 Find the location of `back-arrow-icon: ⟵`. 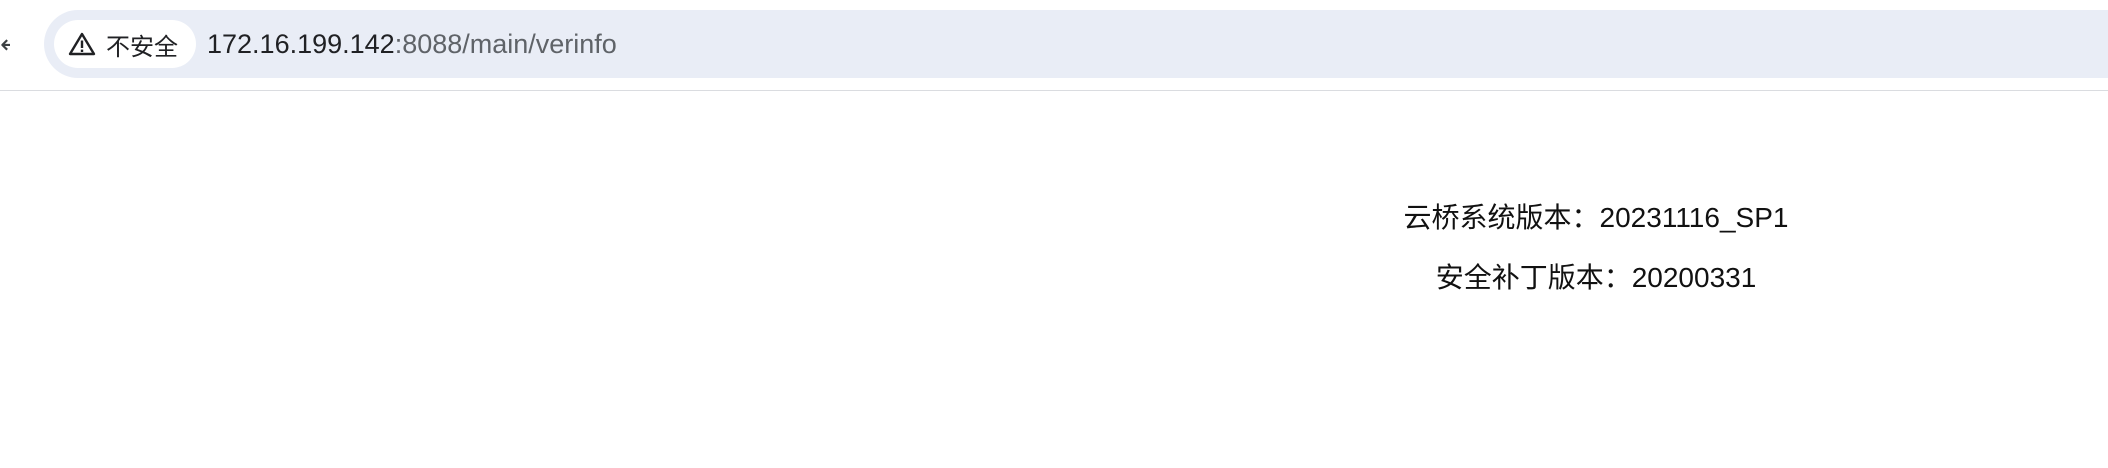

back-arrow-icon: ⟵ is located at coordinates (5, 44).